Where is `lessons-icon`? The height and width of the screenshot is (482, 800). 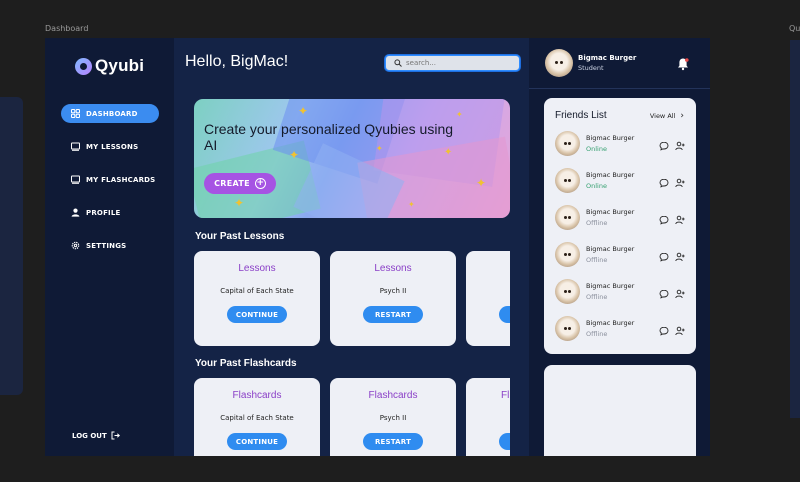
lessons-icon is located at coordinates (75, 146).